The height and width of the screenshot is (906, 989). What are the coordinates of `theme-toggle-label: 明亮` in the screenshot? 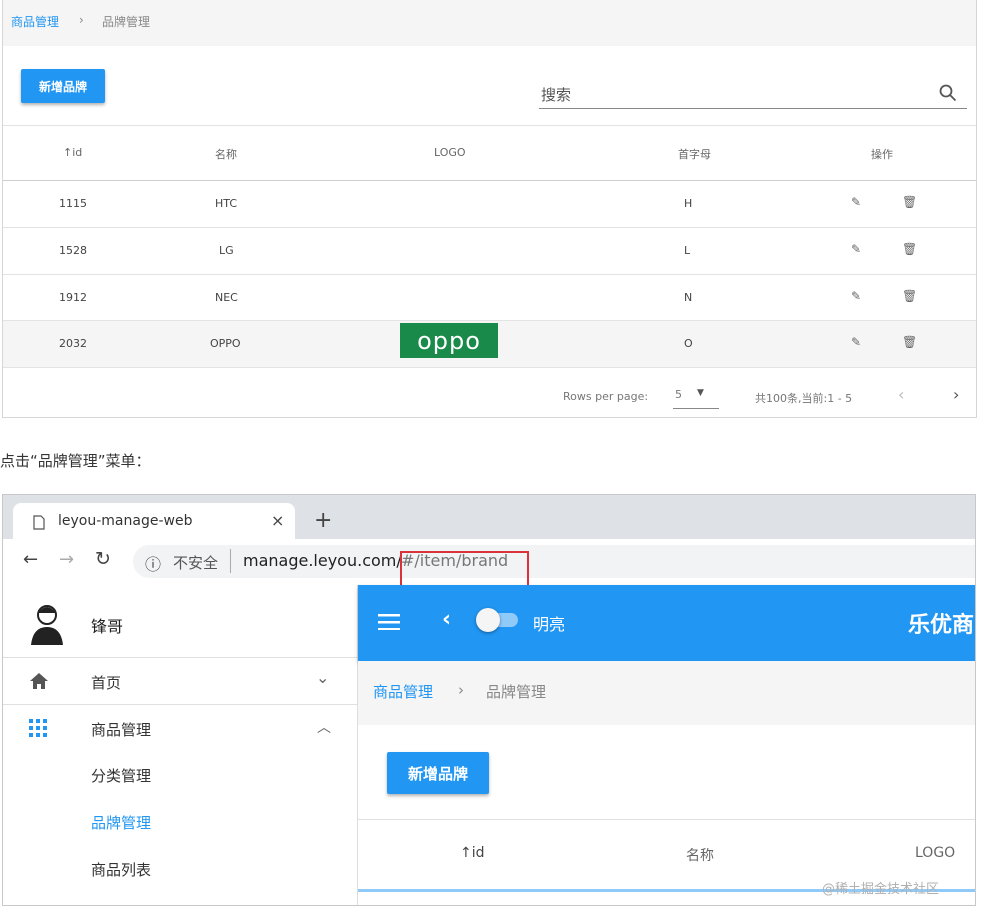 It's located at (549, 624).